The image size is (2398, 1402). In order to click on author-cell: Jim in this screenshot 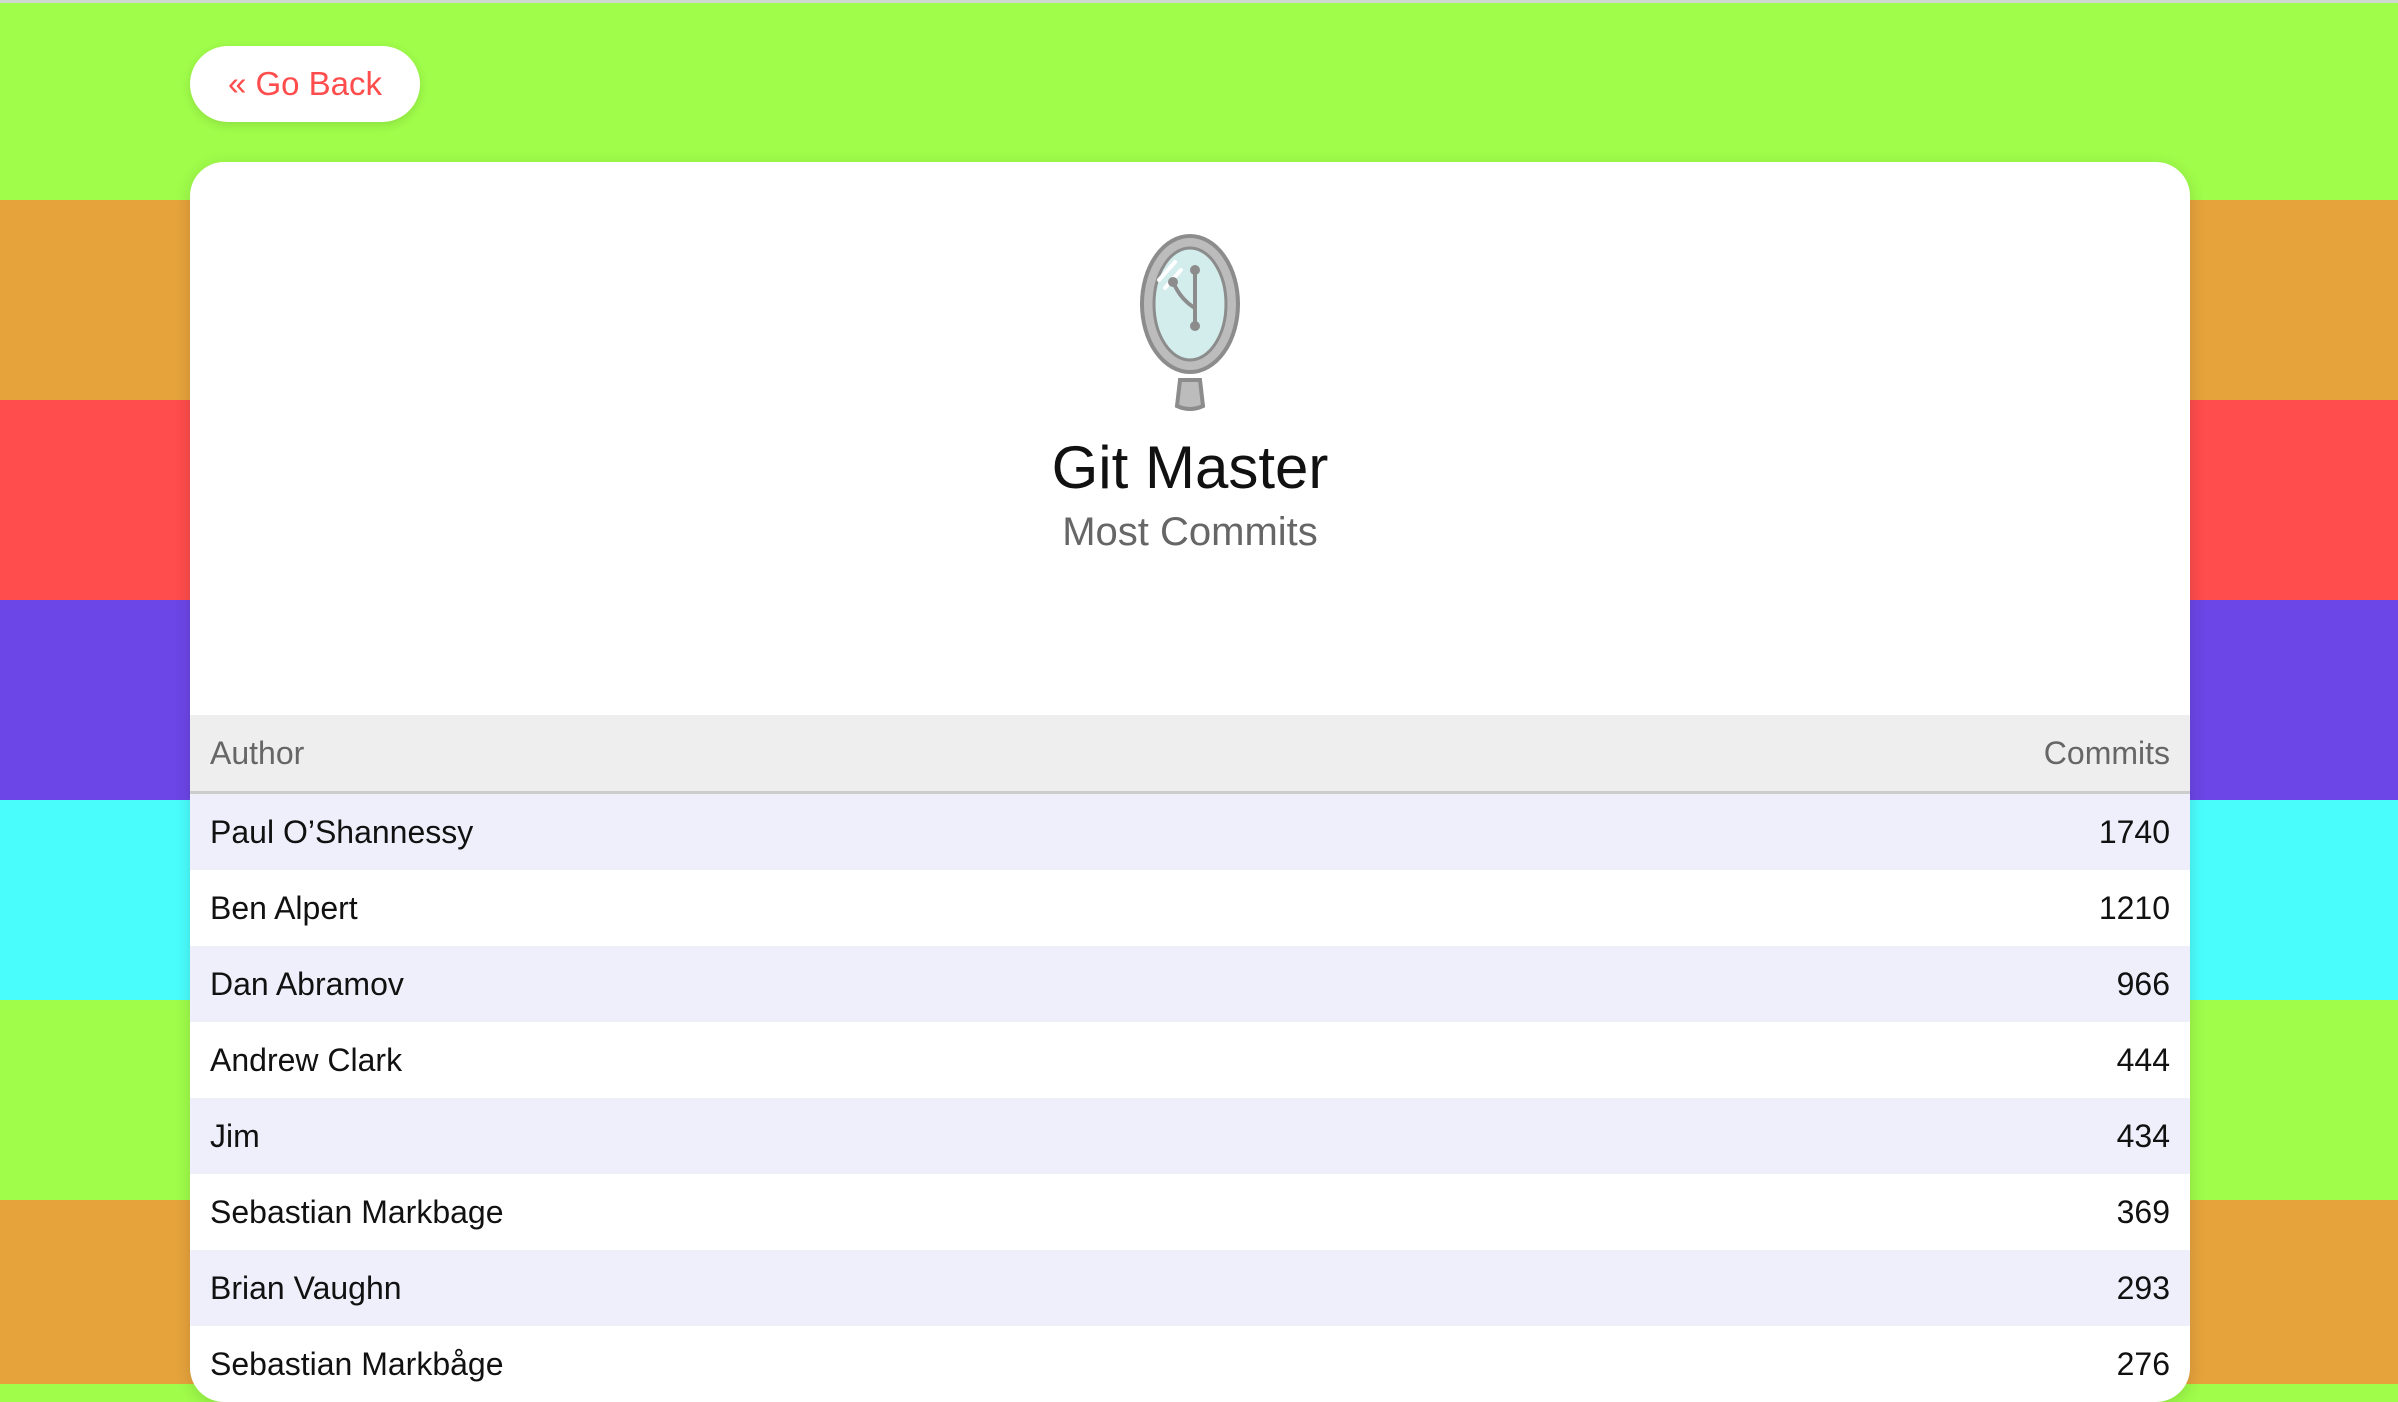, I will do `click(235, 1135)`.